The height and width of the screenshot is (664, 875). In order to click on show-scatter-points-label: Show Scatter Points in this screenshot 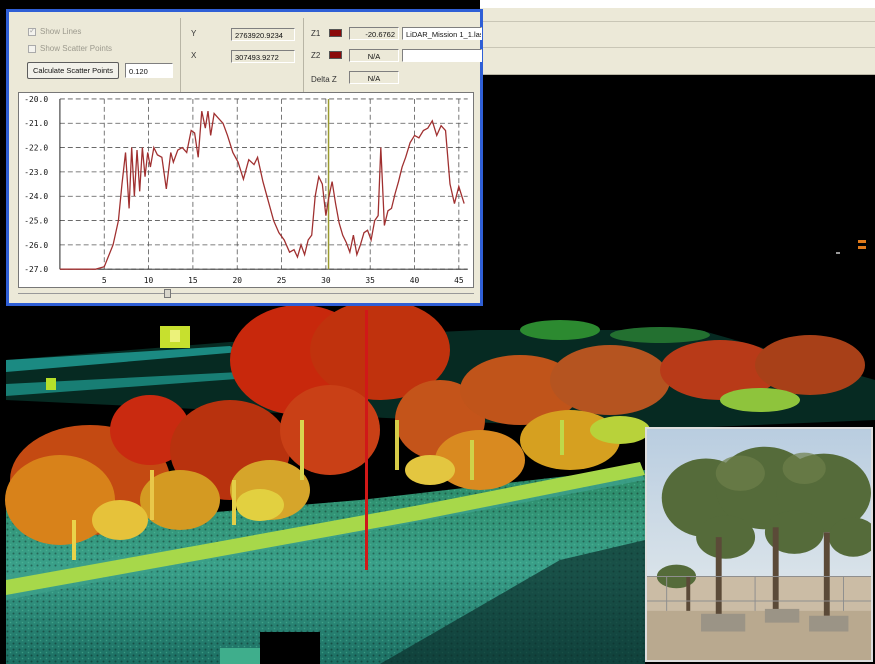, I will do `click(76, 48)`.